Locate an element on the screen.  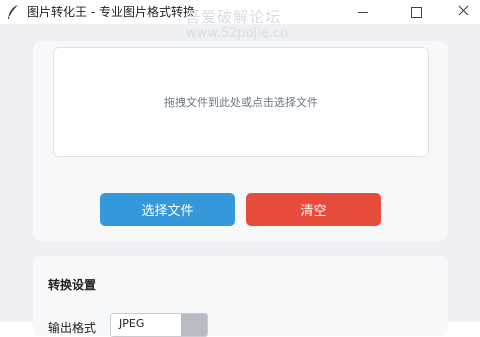
close-button is located at coordinates (460, 12).